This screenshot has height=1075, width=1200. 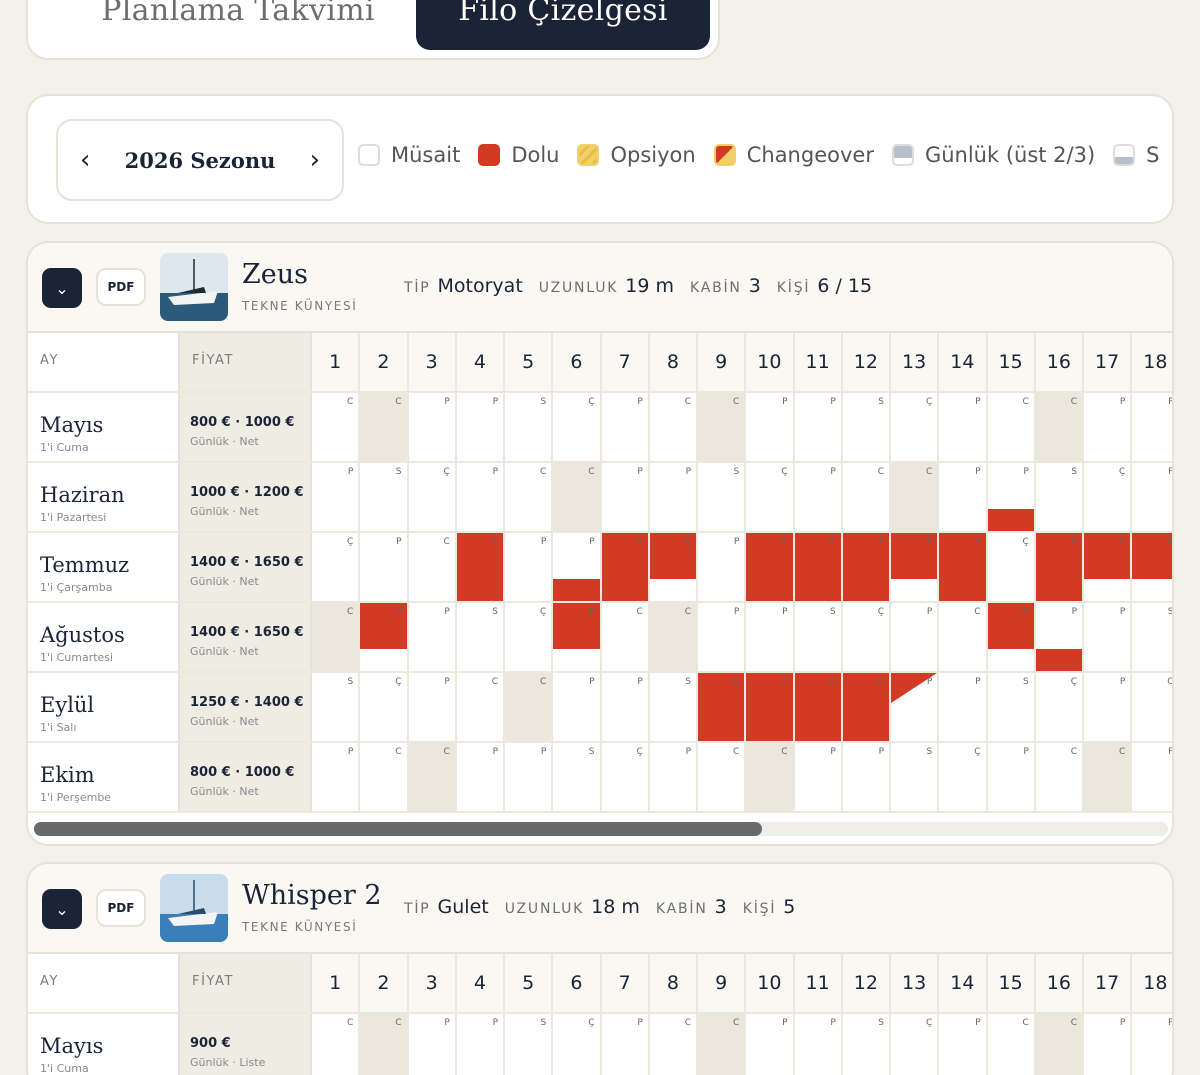 I want to click on tab-planning-calendar: Planlama Takvimi, so click(x=238, y=25).